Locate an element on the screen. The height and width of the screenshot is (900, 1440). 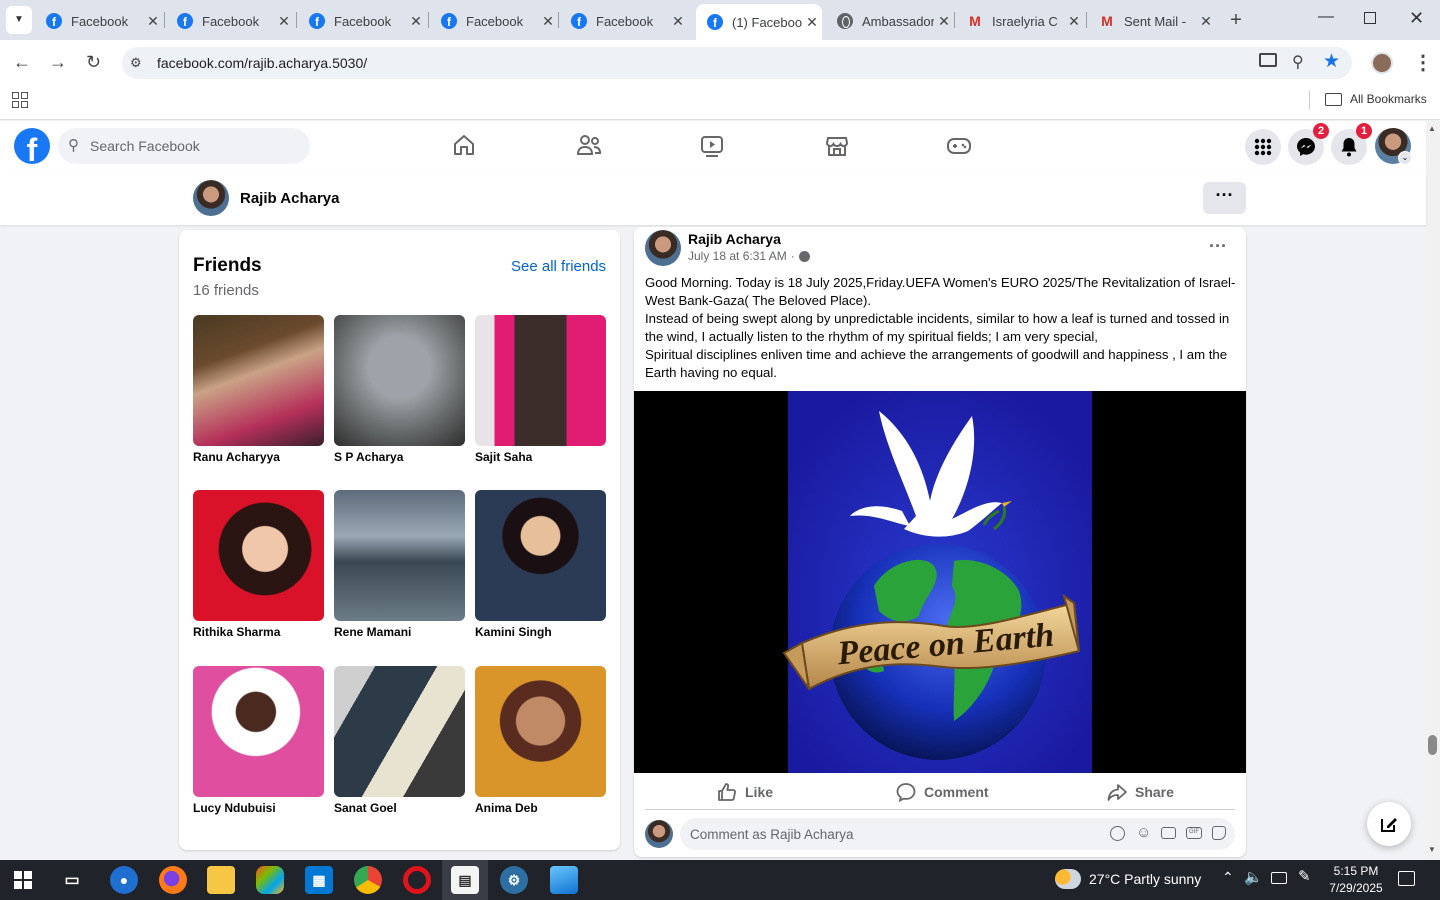
taskbar-app-blue-icon: ● is located at coordinates (124, 880).